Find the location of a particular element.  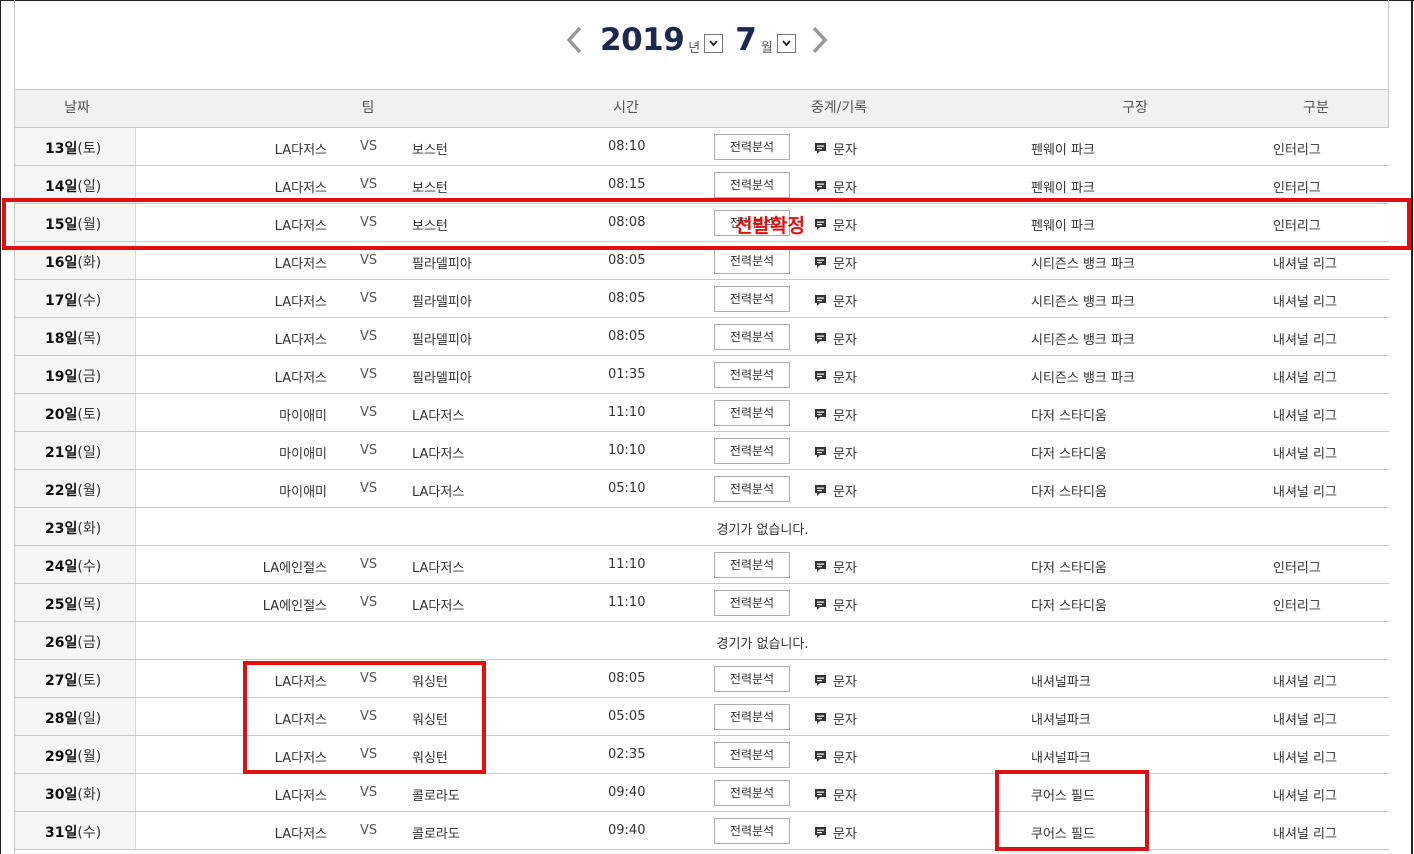

date-cell: 23일(화) is located at coordinates (75, 526).